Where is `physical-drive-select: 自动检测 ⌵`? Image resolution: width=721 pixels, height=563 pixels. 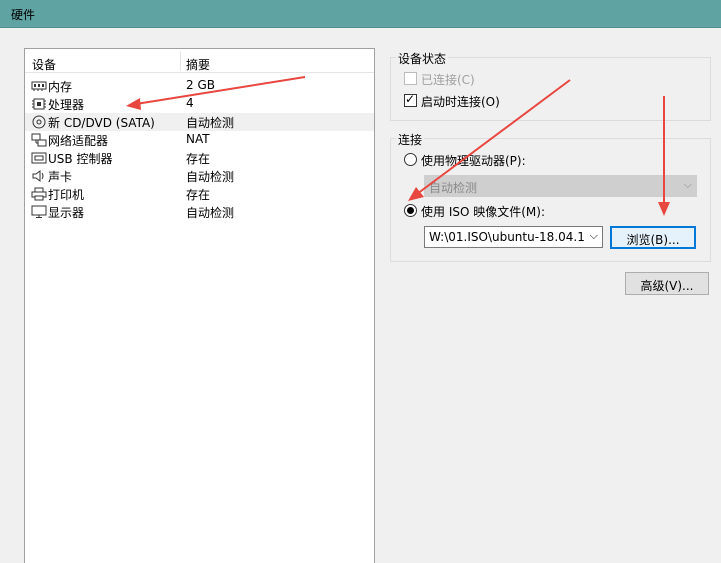
physical-drive-select: 自动检测 ⌵ is located at coordinates (560, 186).